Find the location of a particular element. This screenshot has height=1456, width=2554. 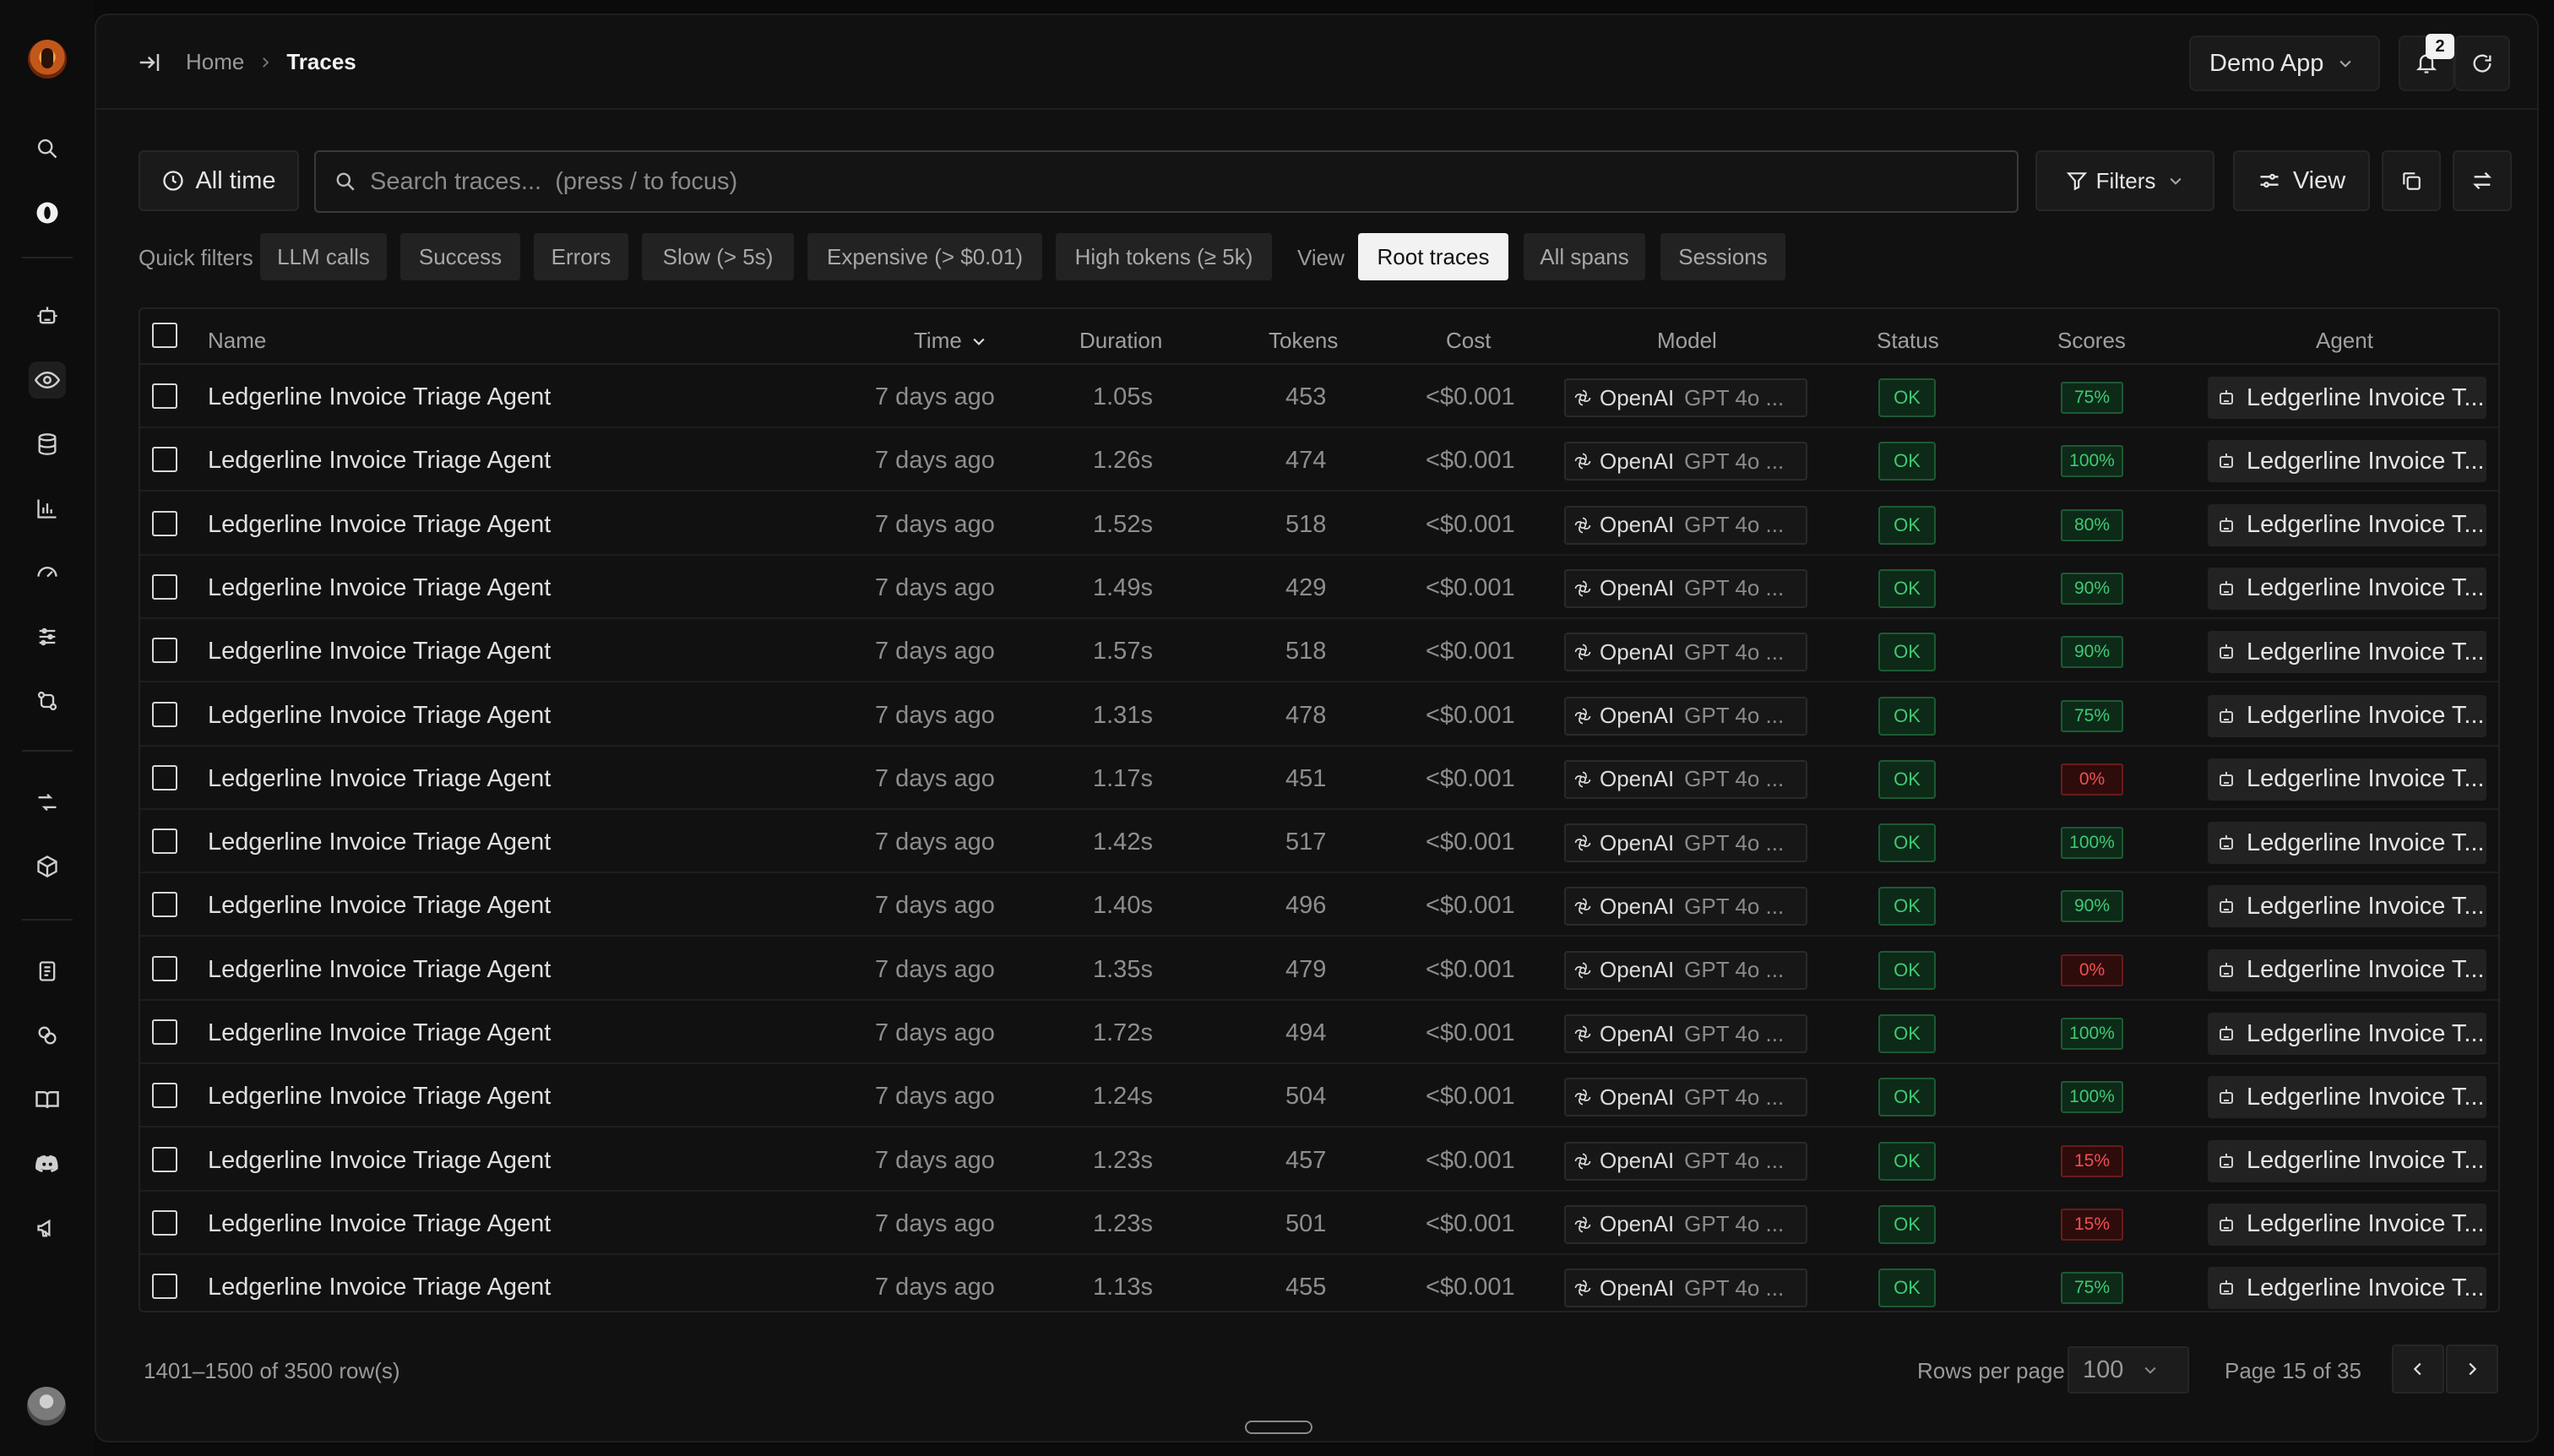

col-model: Model is located at coordinates (1687, 341).